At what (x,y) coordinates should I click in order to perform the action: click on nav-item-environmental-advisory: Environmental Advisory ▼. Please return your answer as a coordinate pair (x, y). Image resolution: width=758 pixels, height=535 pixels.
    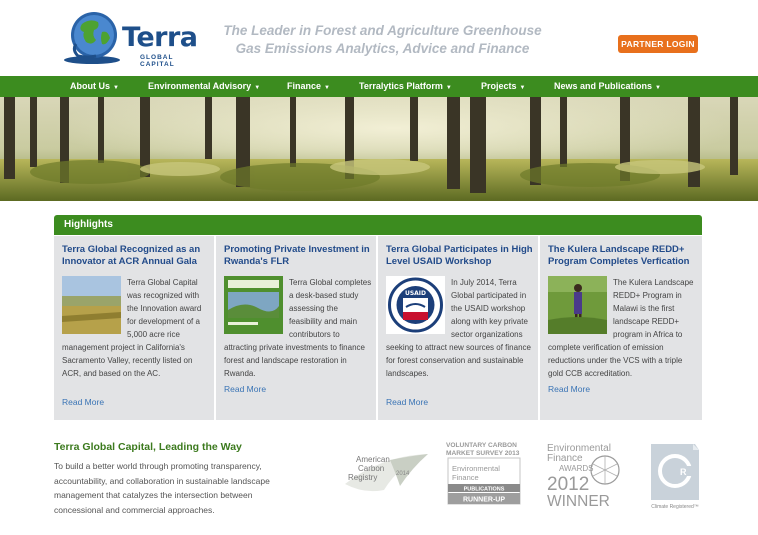
    Looking at the image, I should click on (204, 86).